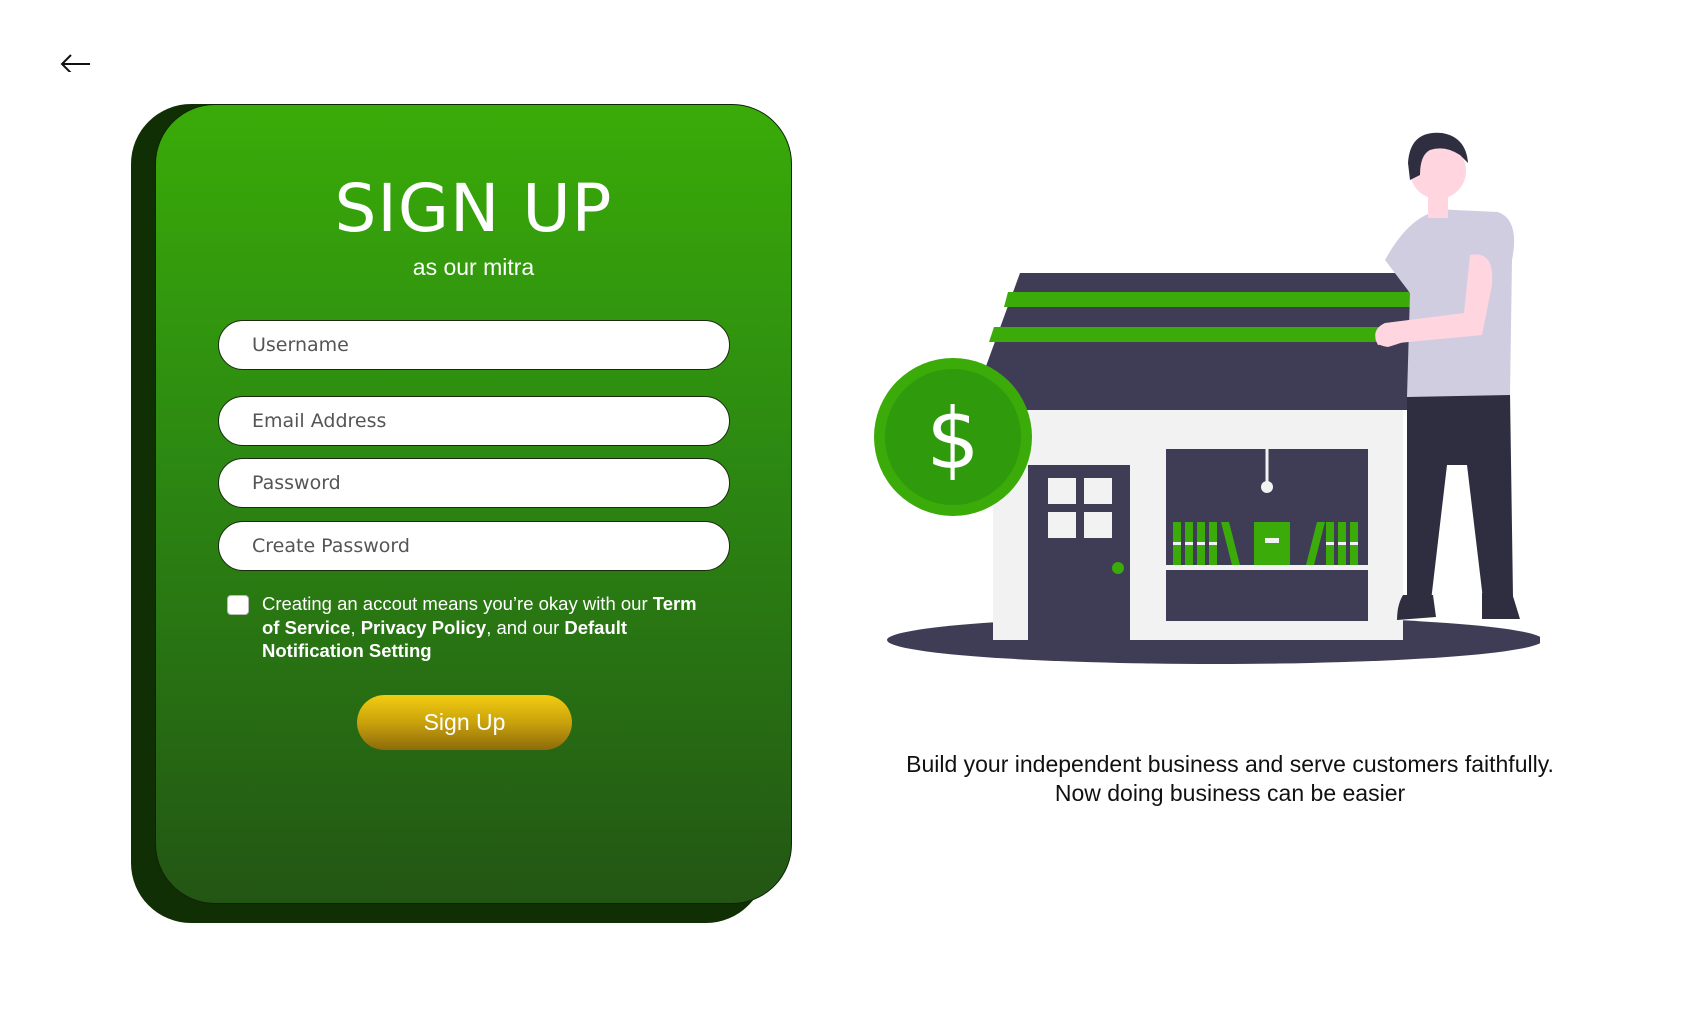 This screenshot has width=1696, height=1022. I want to click on terms-checkbox, so click(238, 605).